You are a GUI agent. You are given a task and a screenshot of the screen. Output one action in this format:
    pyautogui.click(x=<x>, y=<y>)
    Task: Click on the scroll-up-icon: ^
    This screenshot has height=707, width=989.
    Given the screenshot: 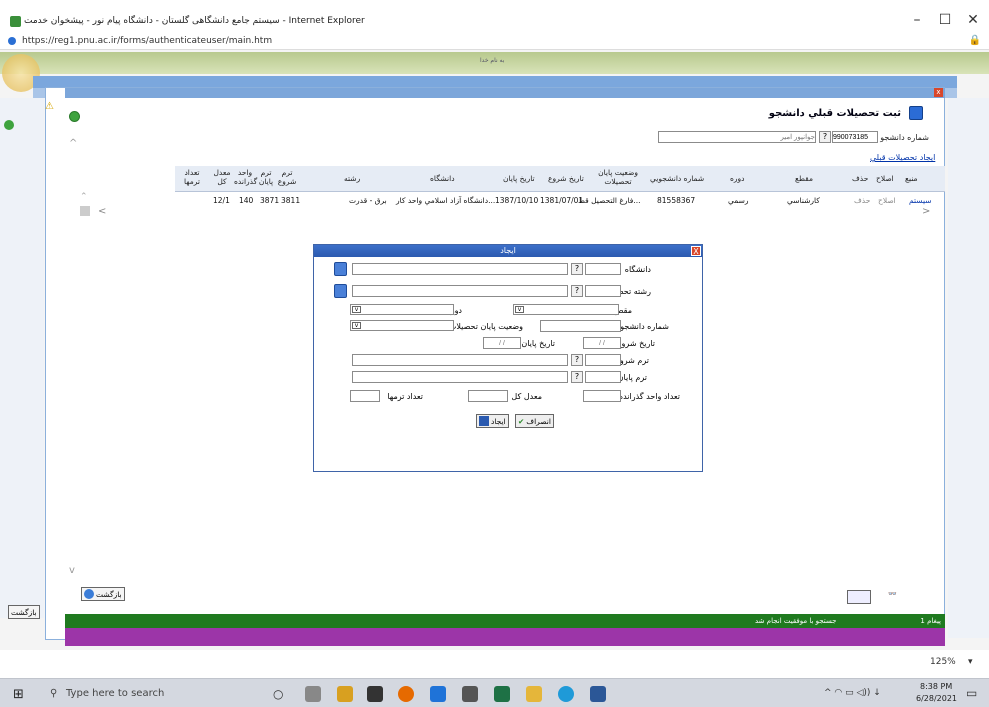 What is the action you would take?
    pyautogui.click(x=73, y=143)
    